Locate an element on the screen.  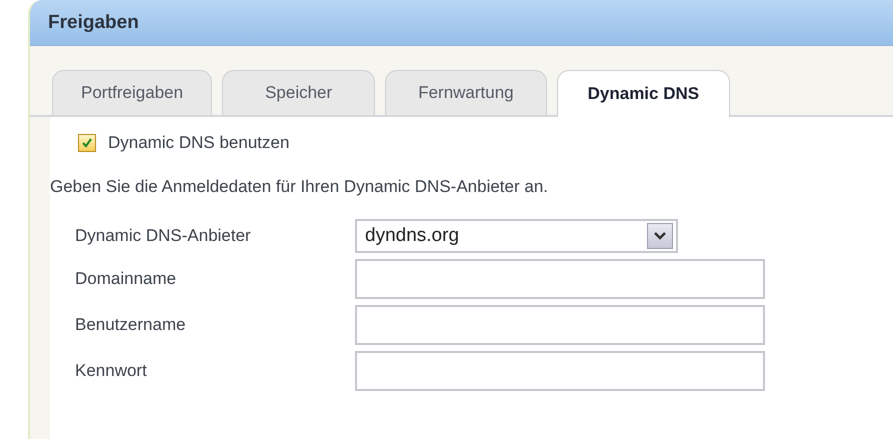
field-label: Dynamic DNS-Anbieter is located at coordinates (163, 236).